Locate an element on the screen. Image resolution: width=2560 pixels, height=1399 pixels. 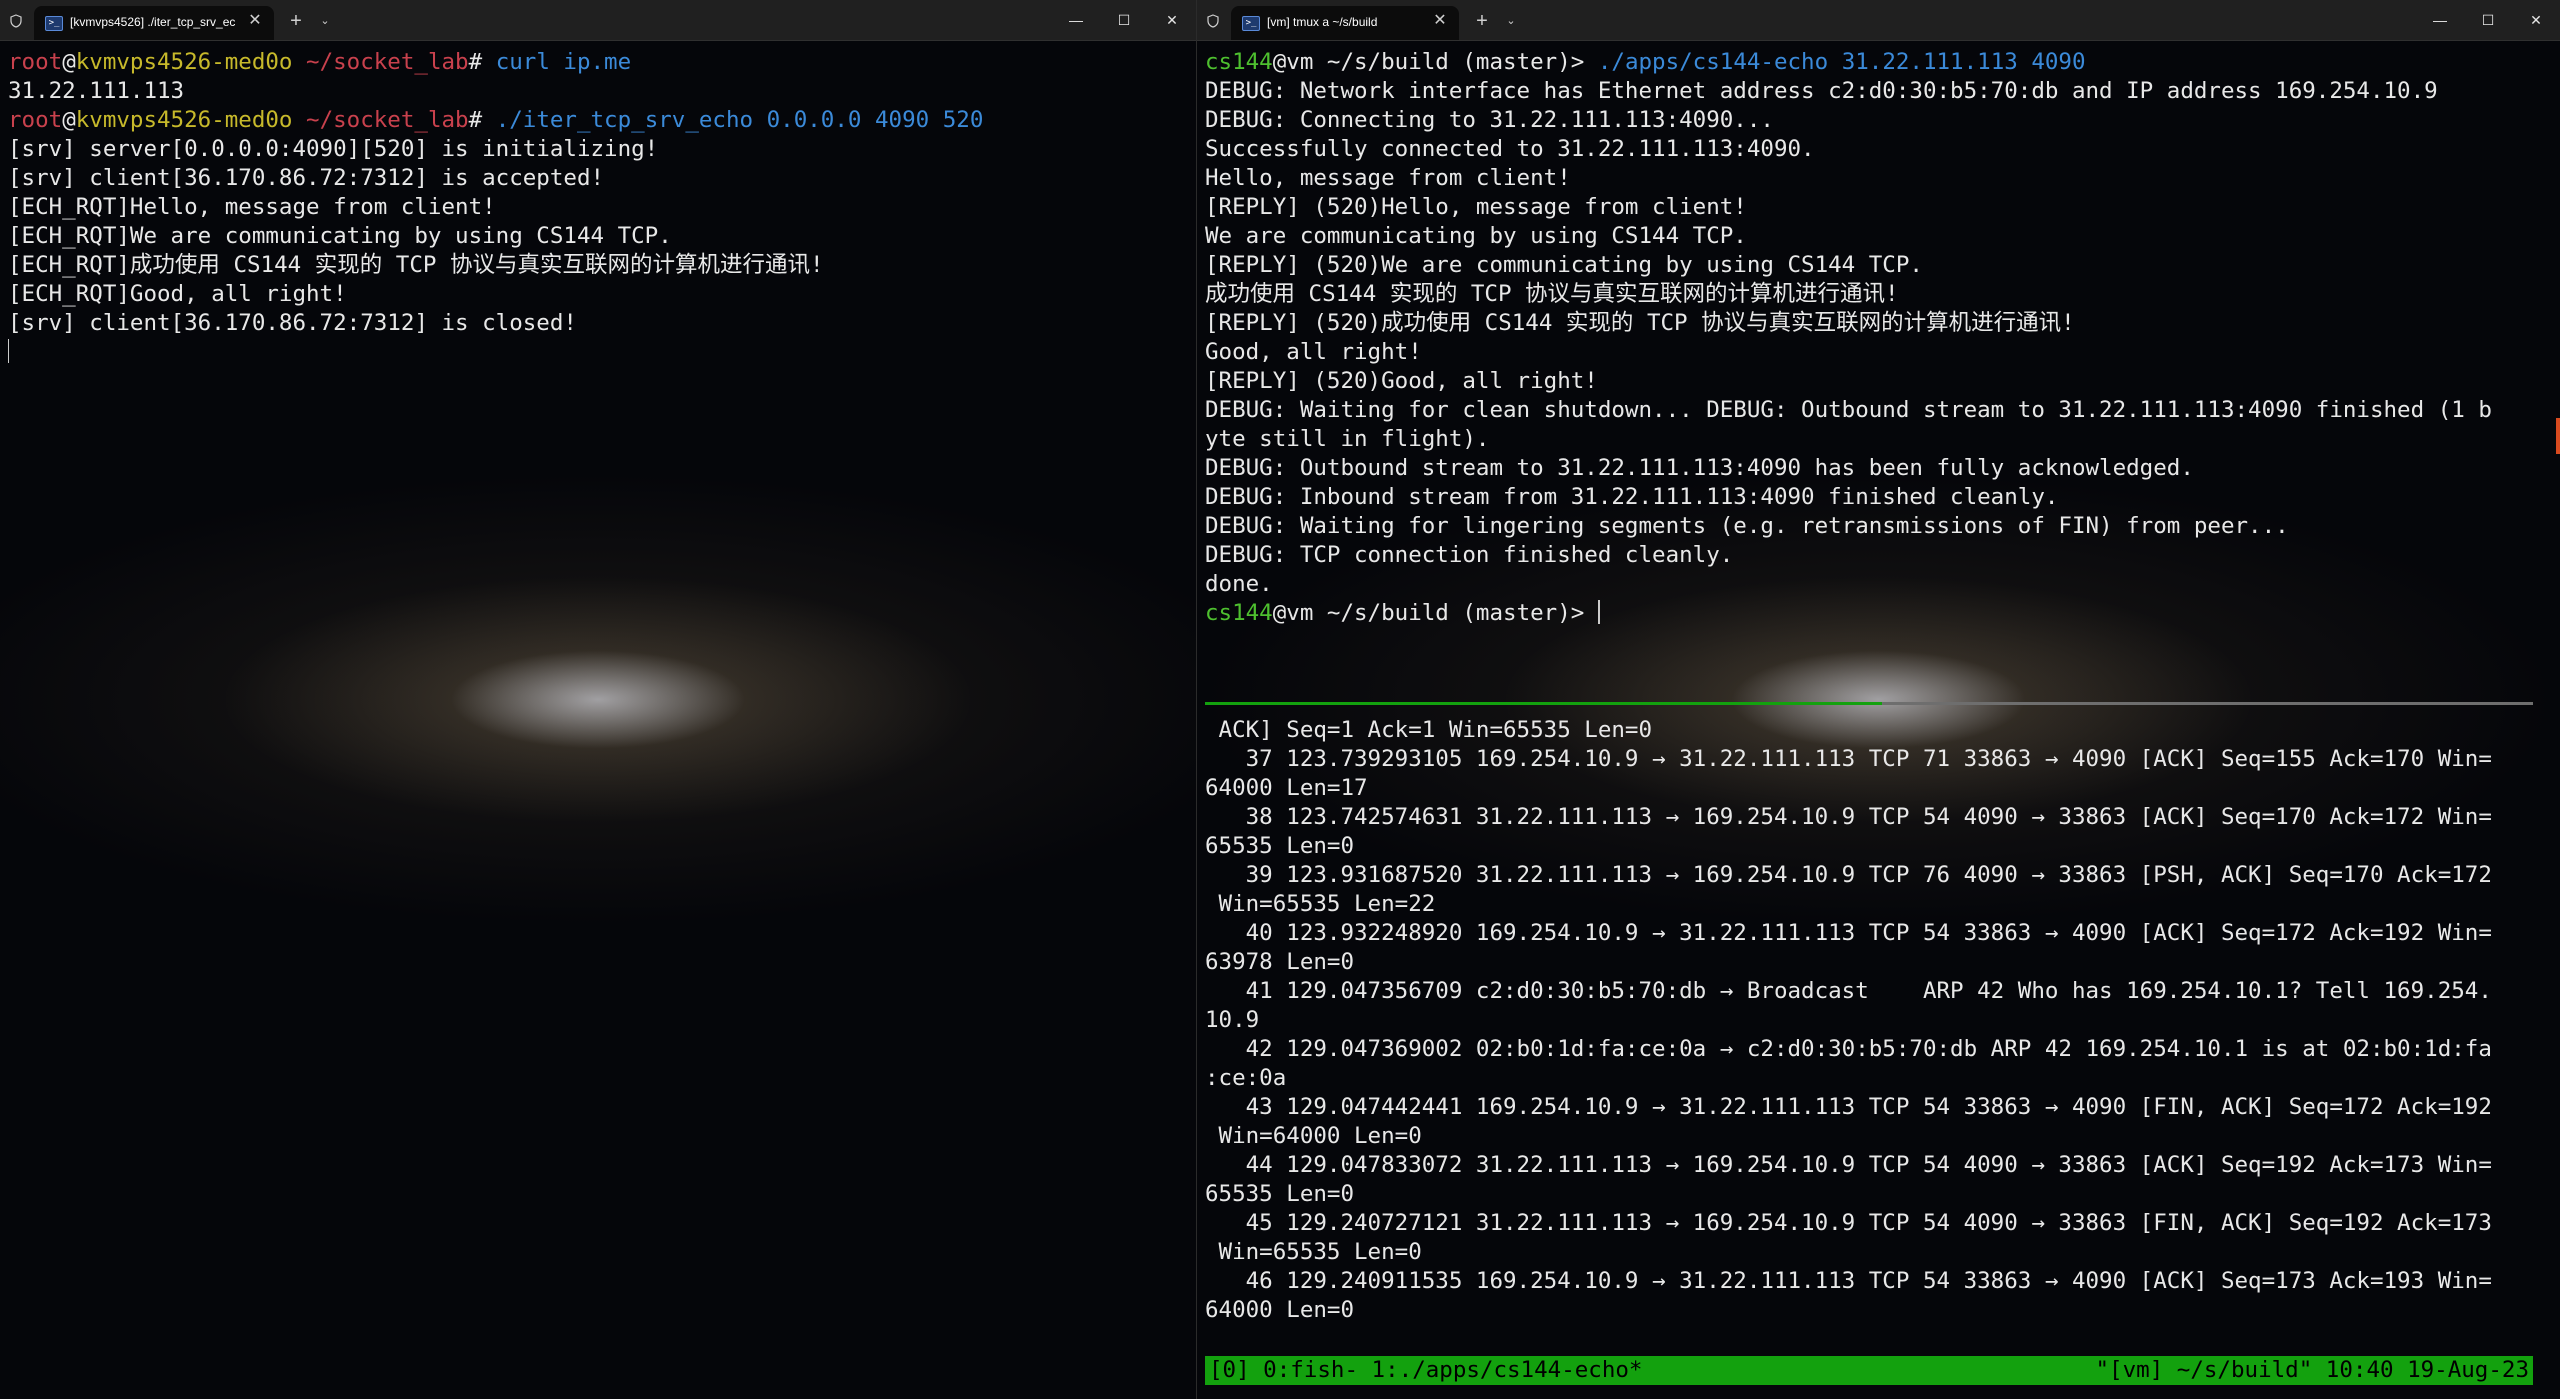
terminal-text: Win=65535 Len=0 is located at coordinates (1313, 1252).